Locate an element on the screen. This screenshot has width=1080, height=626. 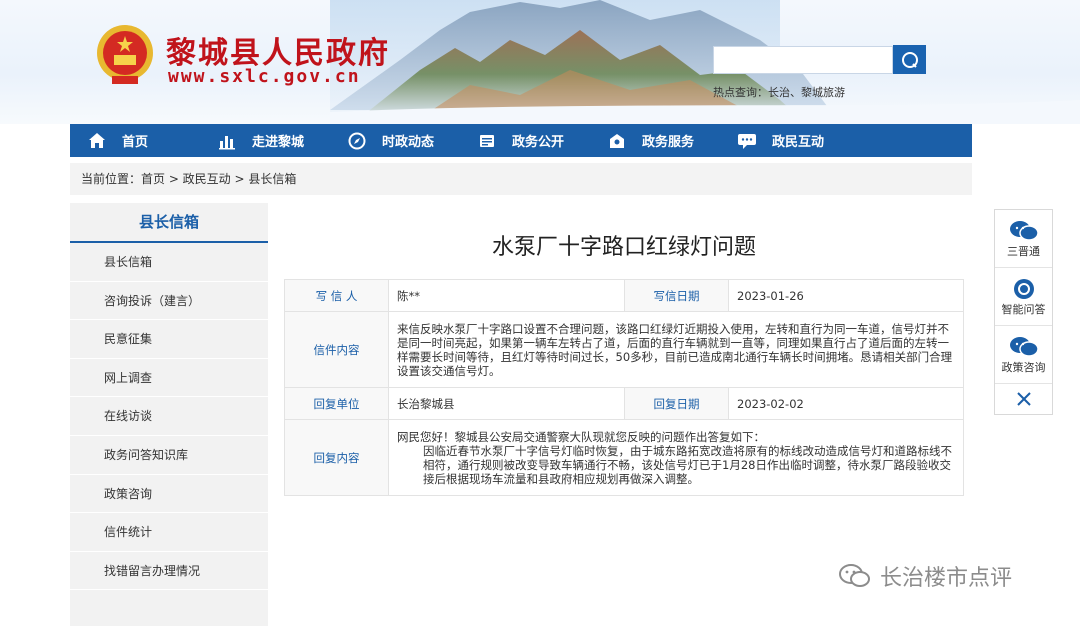
table-row: 回复单位 长治黎城县 回复日期 2023-02-02 is located at coordinates (624, 403).